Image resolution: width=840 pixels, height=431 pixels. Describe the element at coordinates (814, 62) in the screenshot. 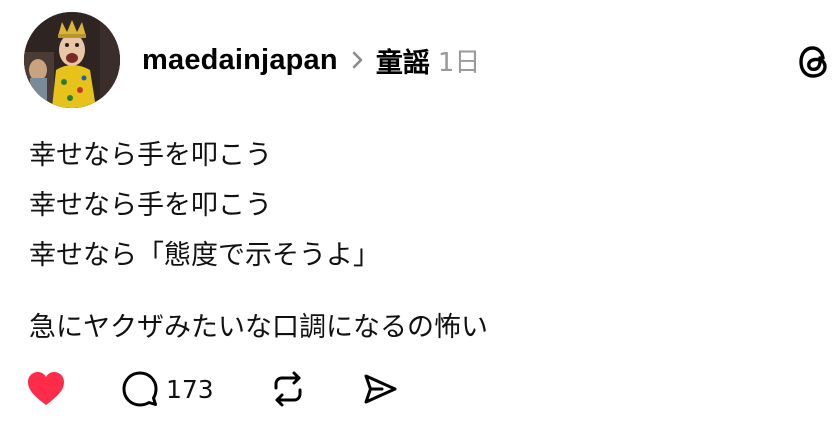

I see `threads-logo-icon` at that location.